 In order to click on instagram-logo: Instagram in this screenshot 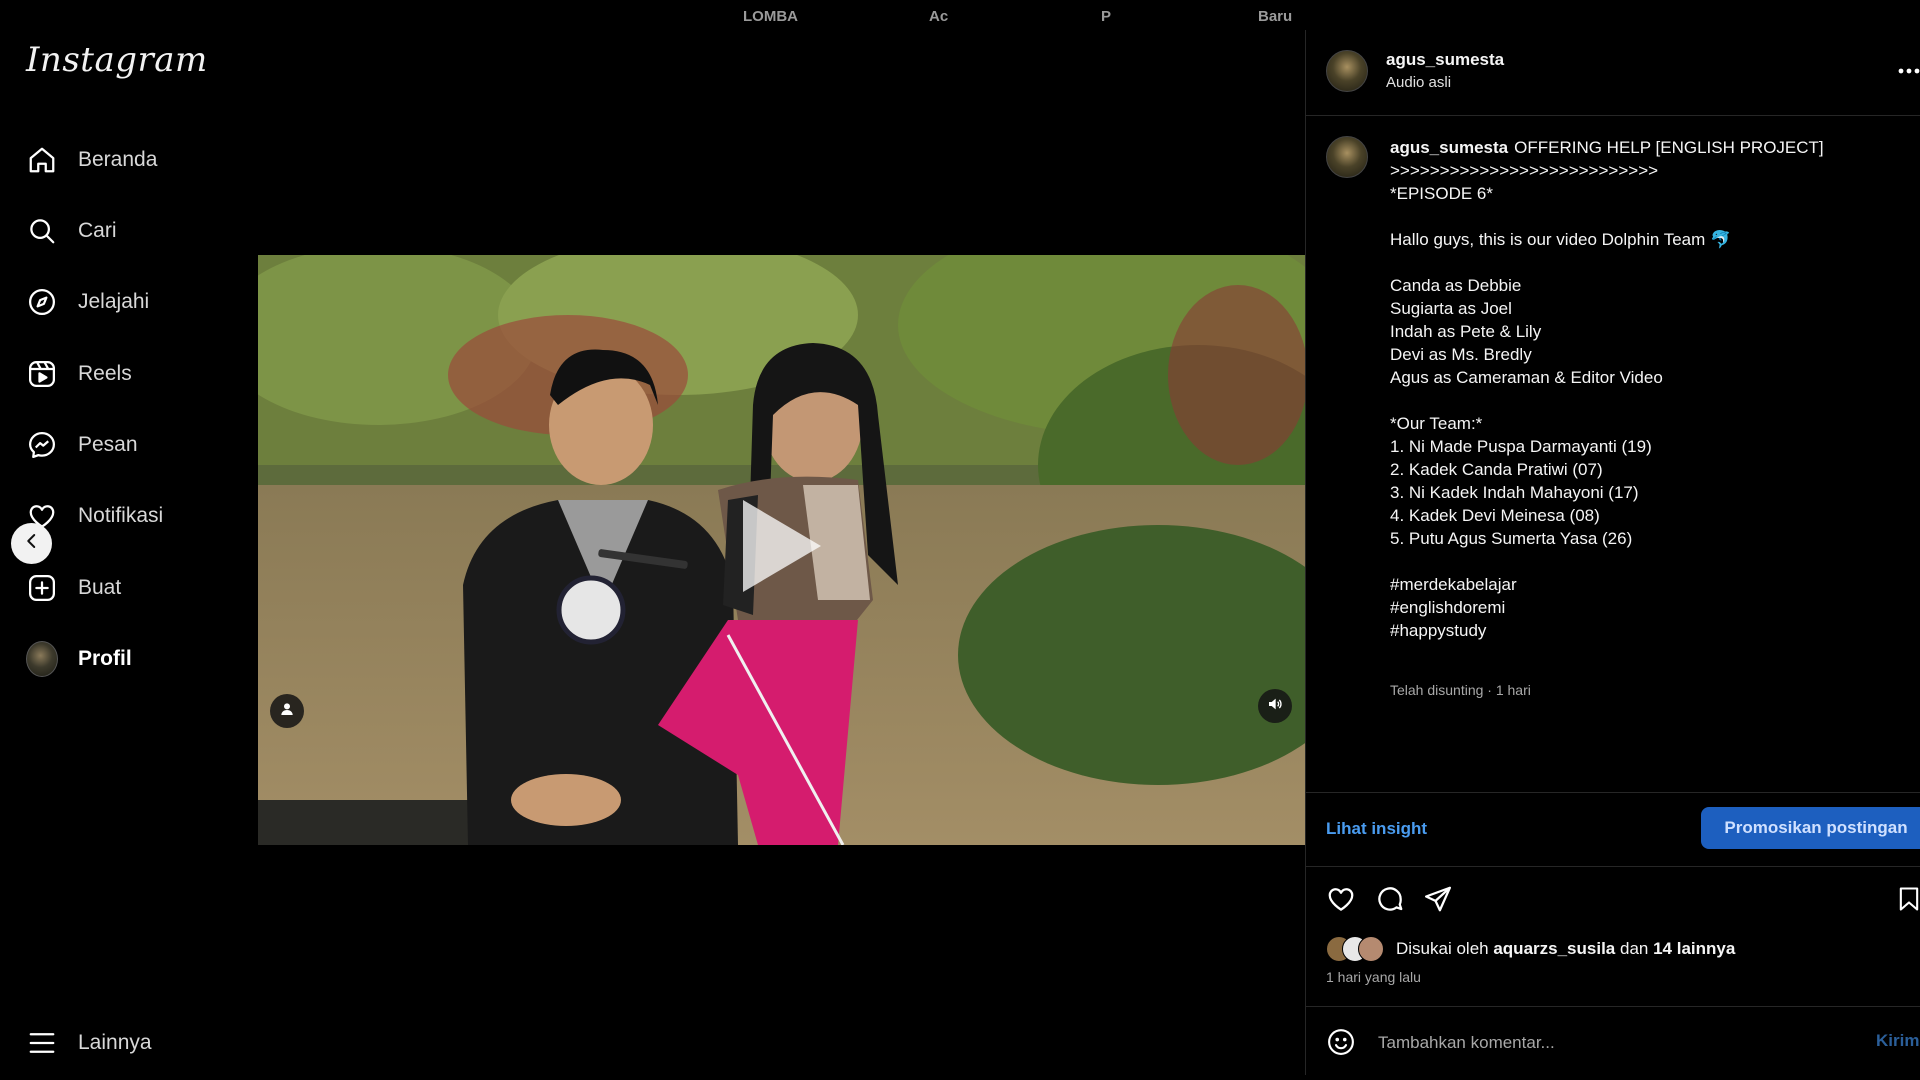, I will do `click(117, 60)`.